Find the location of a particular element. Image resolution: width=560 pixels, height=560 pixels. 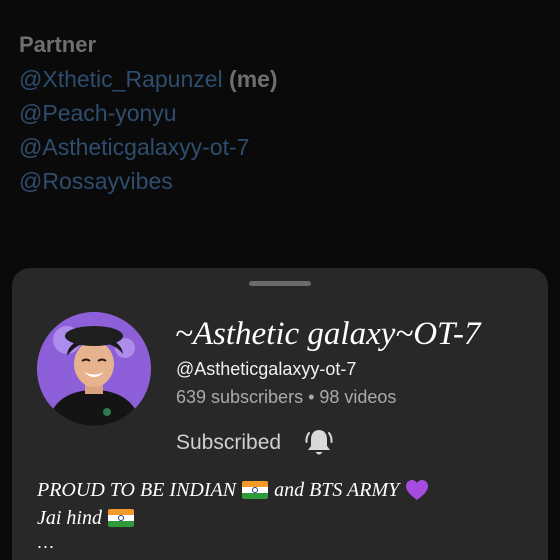

channel-handle: @Astheticgalaxyy-ot-7 is located at coordinates (266, 369).